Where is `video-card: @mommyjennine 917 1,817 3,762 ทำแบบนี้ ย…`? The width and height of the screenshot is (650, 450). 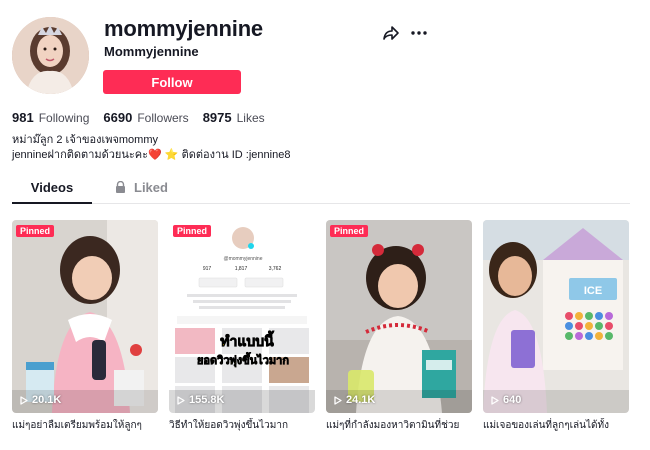 video-card: @mommyjennine 917 1,817 3,762 ทำแบบนี้ ย… is located at coordinates (242, 316).